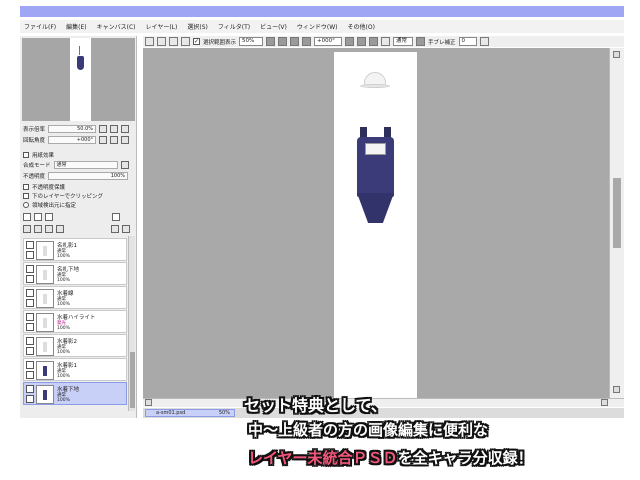 The image size is (640, 480). Describe the element at coordinates (197, 26) in the screenshot. I see `menu-select: 選択(S)` at that location.